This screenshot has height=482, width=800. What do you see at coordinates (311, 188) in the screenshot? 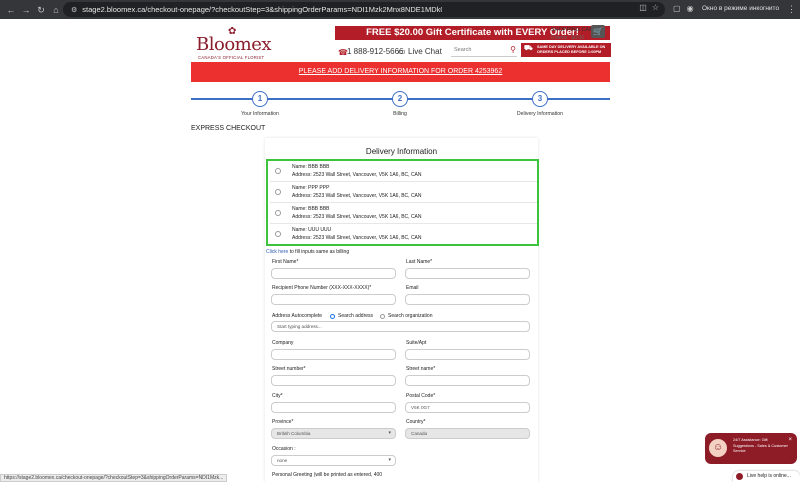
I see `address-name: Name: PPP PPP` at bounding box center [311, 188].